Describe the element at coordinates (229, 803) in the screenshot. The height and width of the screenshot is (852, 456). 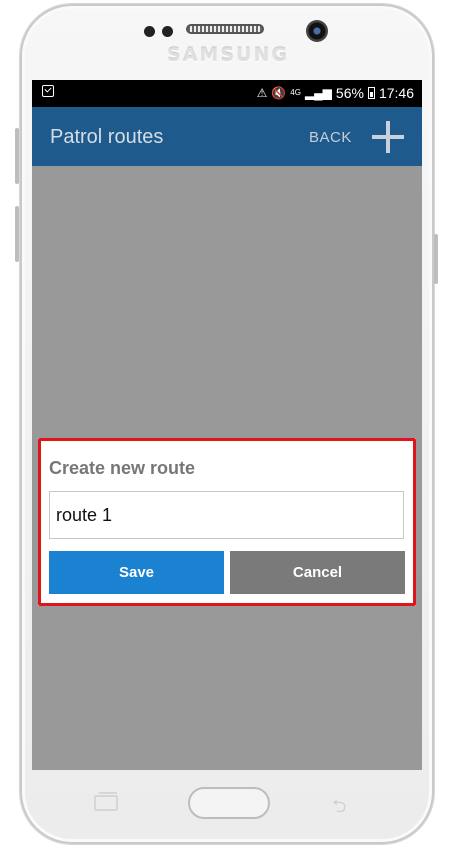
I see `home-button` at that location.